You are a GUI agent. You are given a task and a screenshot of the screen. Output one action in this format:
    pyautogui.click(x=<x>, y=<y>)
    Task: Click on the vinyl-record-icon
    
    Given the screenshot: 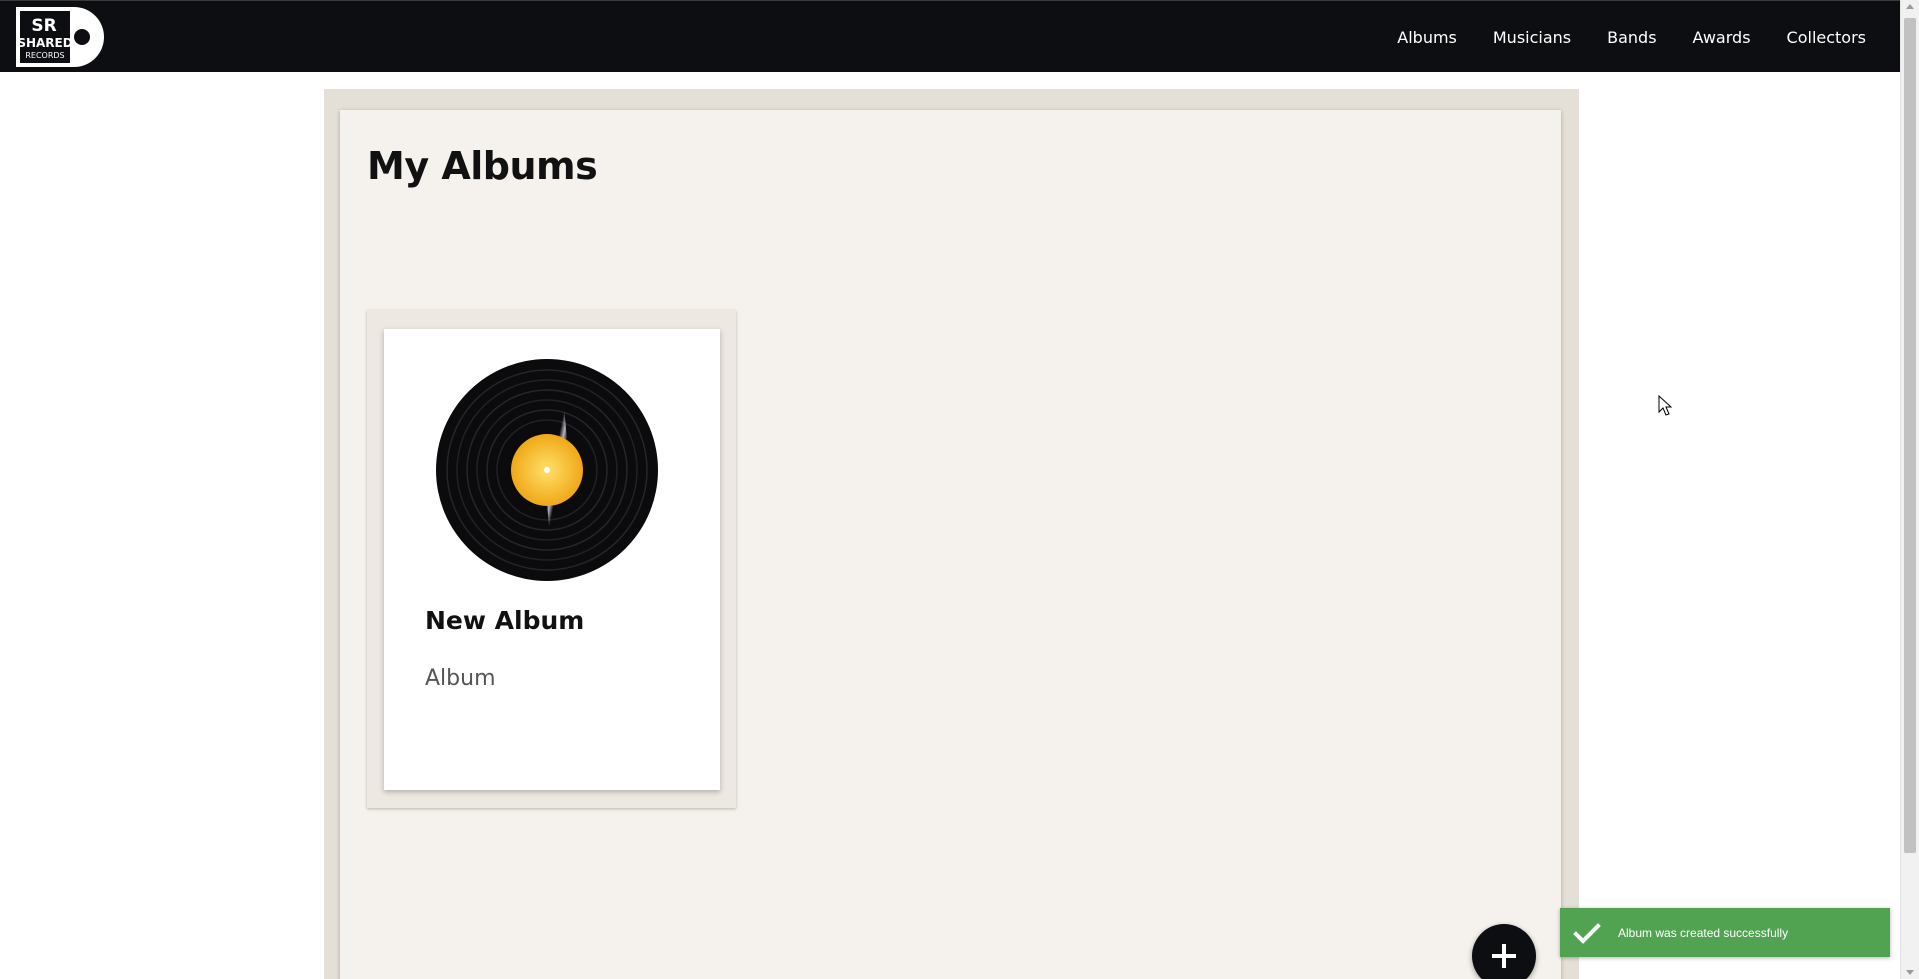 What is the action you would take?
    pyautogui.click(x=547, y=470)
    